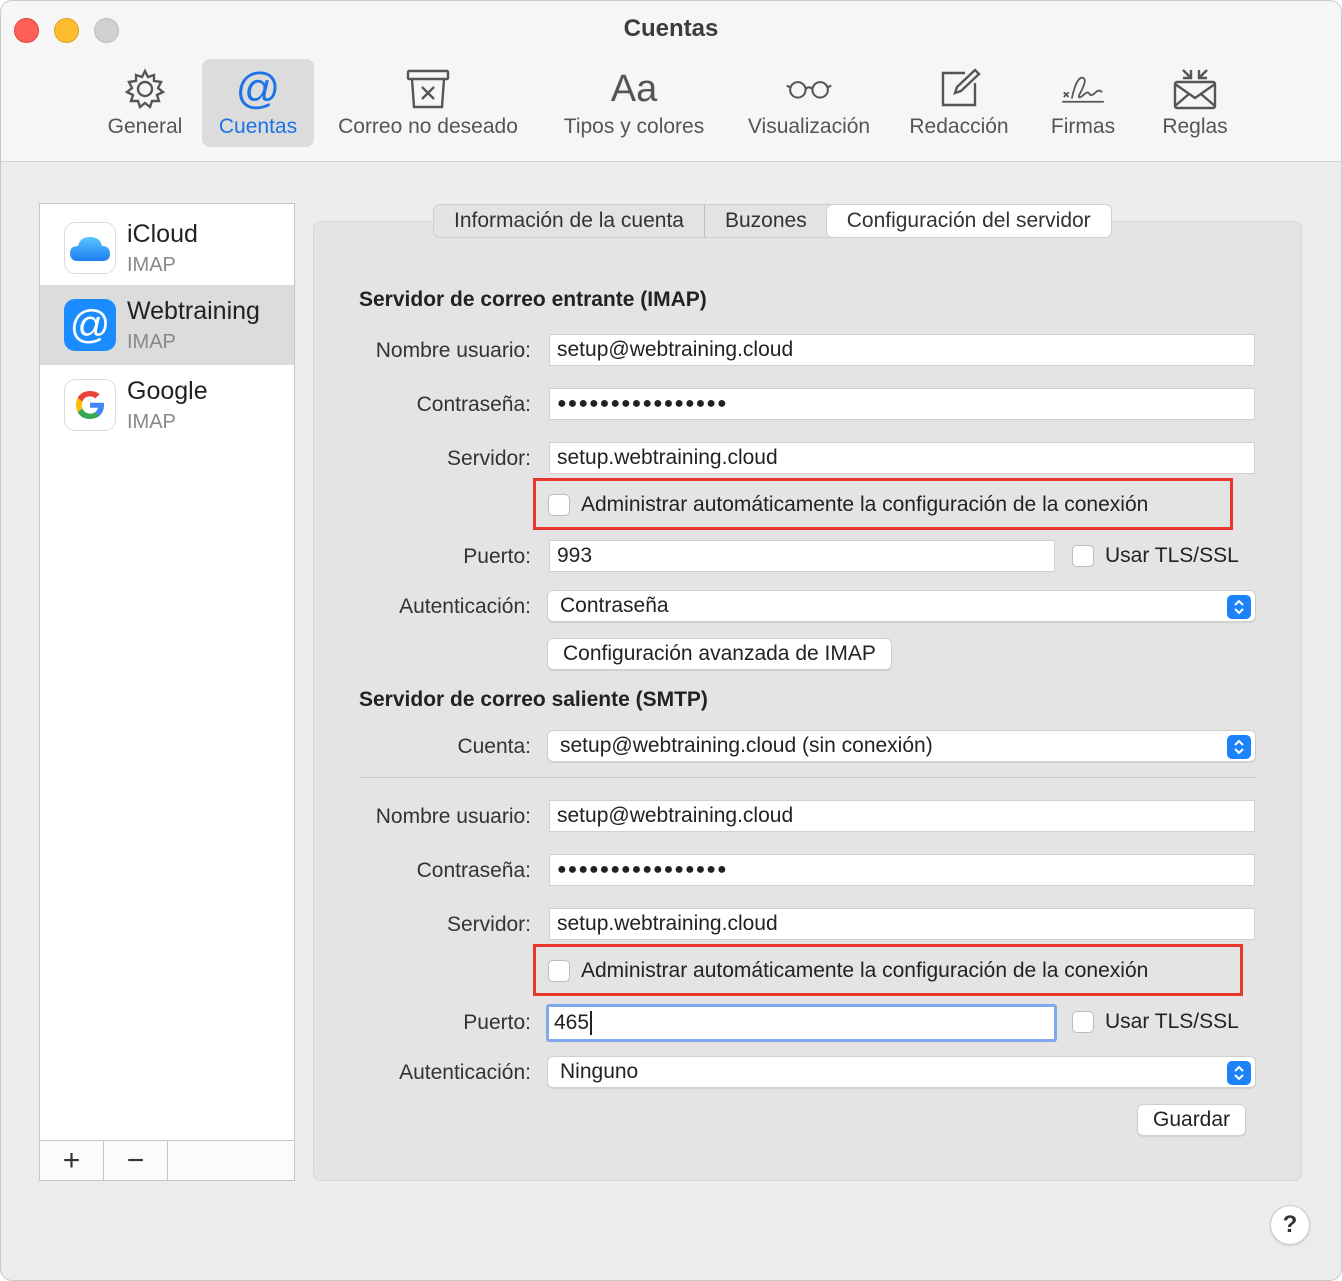 Image resolution: width=1342 pixels, height=1281 pixels. Describe the element at coordinates (465, 1072) in the screenshot. I see `outgoing-auth-label: Autenticación:` at that location.